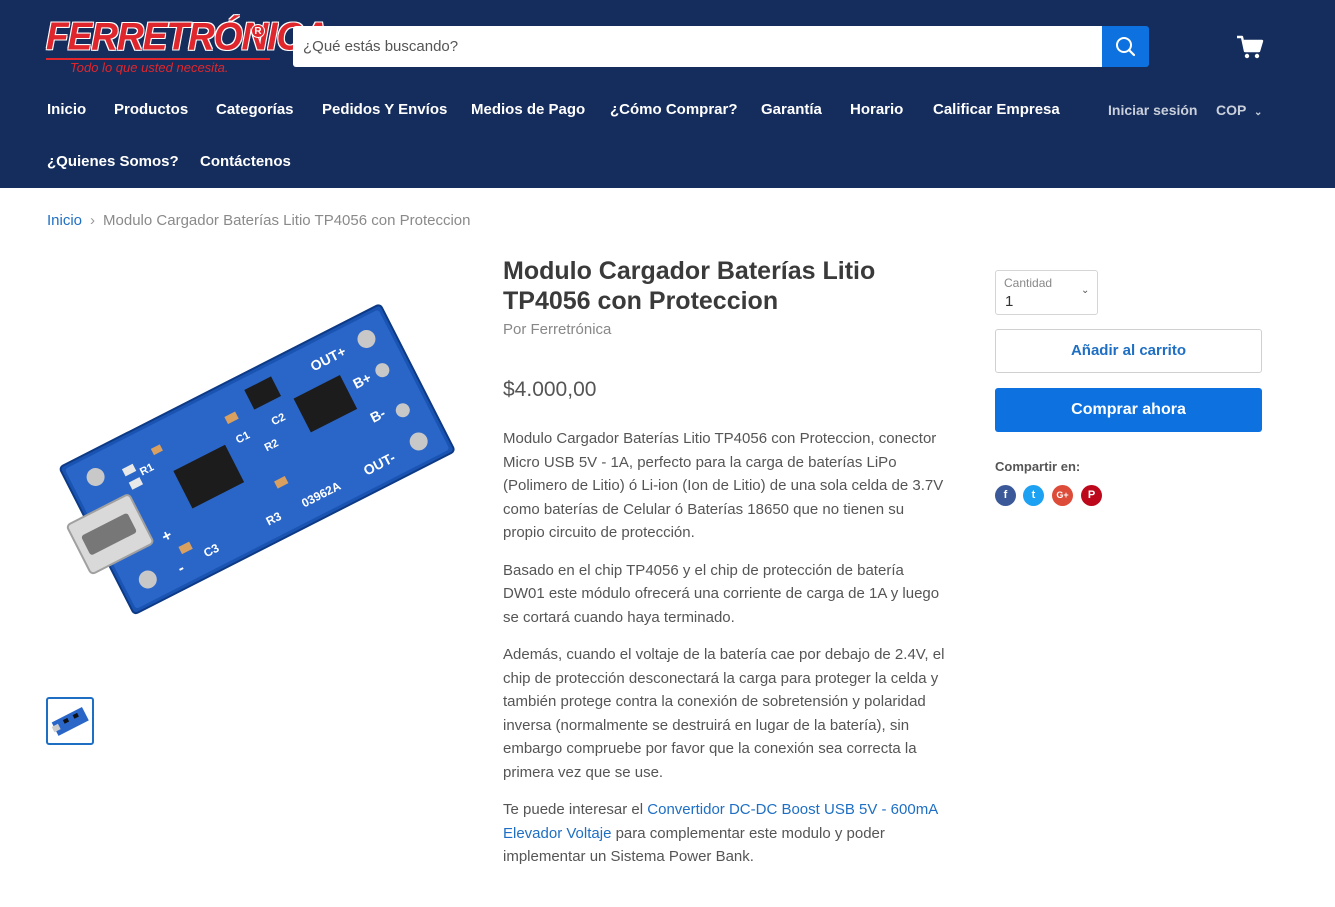 Image resolution: width=1335 pixels, height=907 pixels. Describe the element at coordinates (1009, 301) in the screenshot. I see `quantity-value: 1` at that location.